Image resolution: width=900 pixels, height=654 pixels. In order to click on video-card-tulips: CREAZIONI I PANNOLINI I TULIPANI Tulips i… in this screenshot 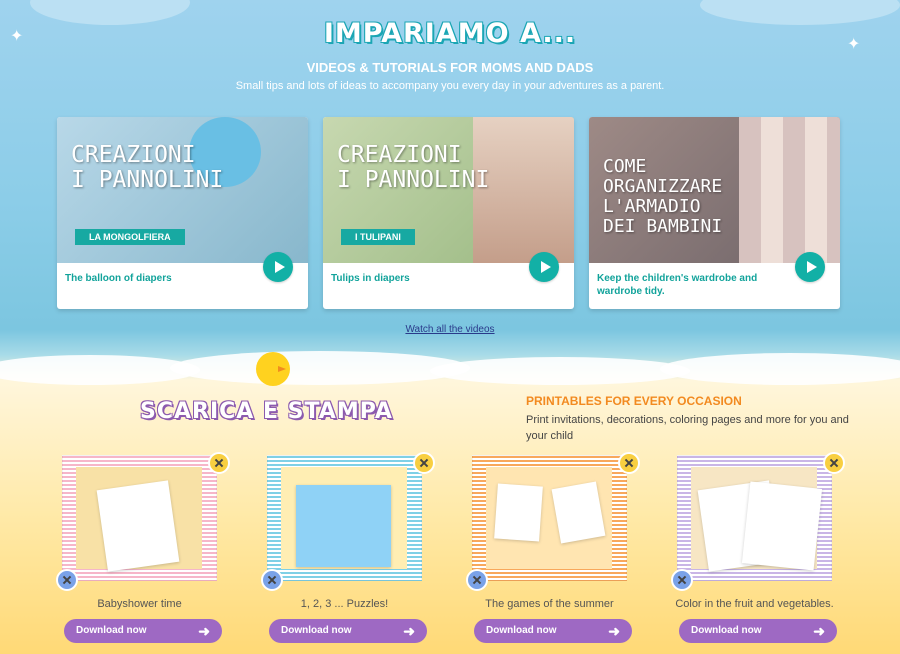, I will do `click(448, 213)`.